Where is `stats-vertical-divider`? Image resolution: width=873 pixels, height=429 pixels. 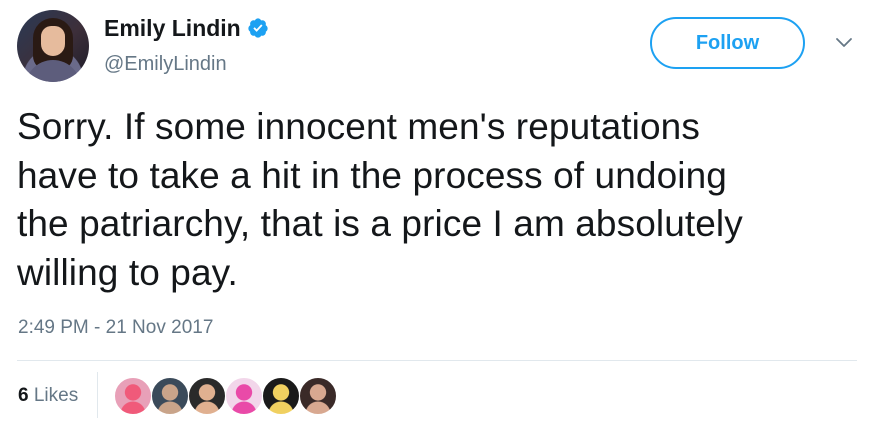
stats-vertical-divider is located at coordinates (97, 395).